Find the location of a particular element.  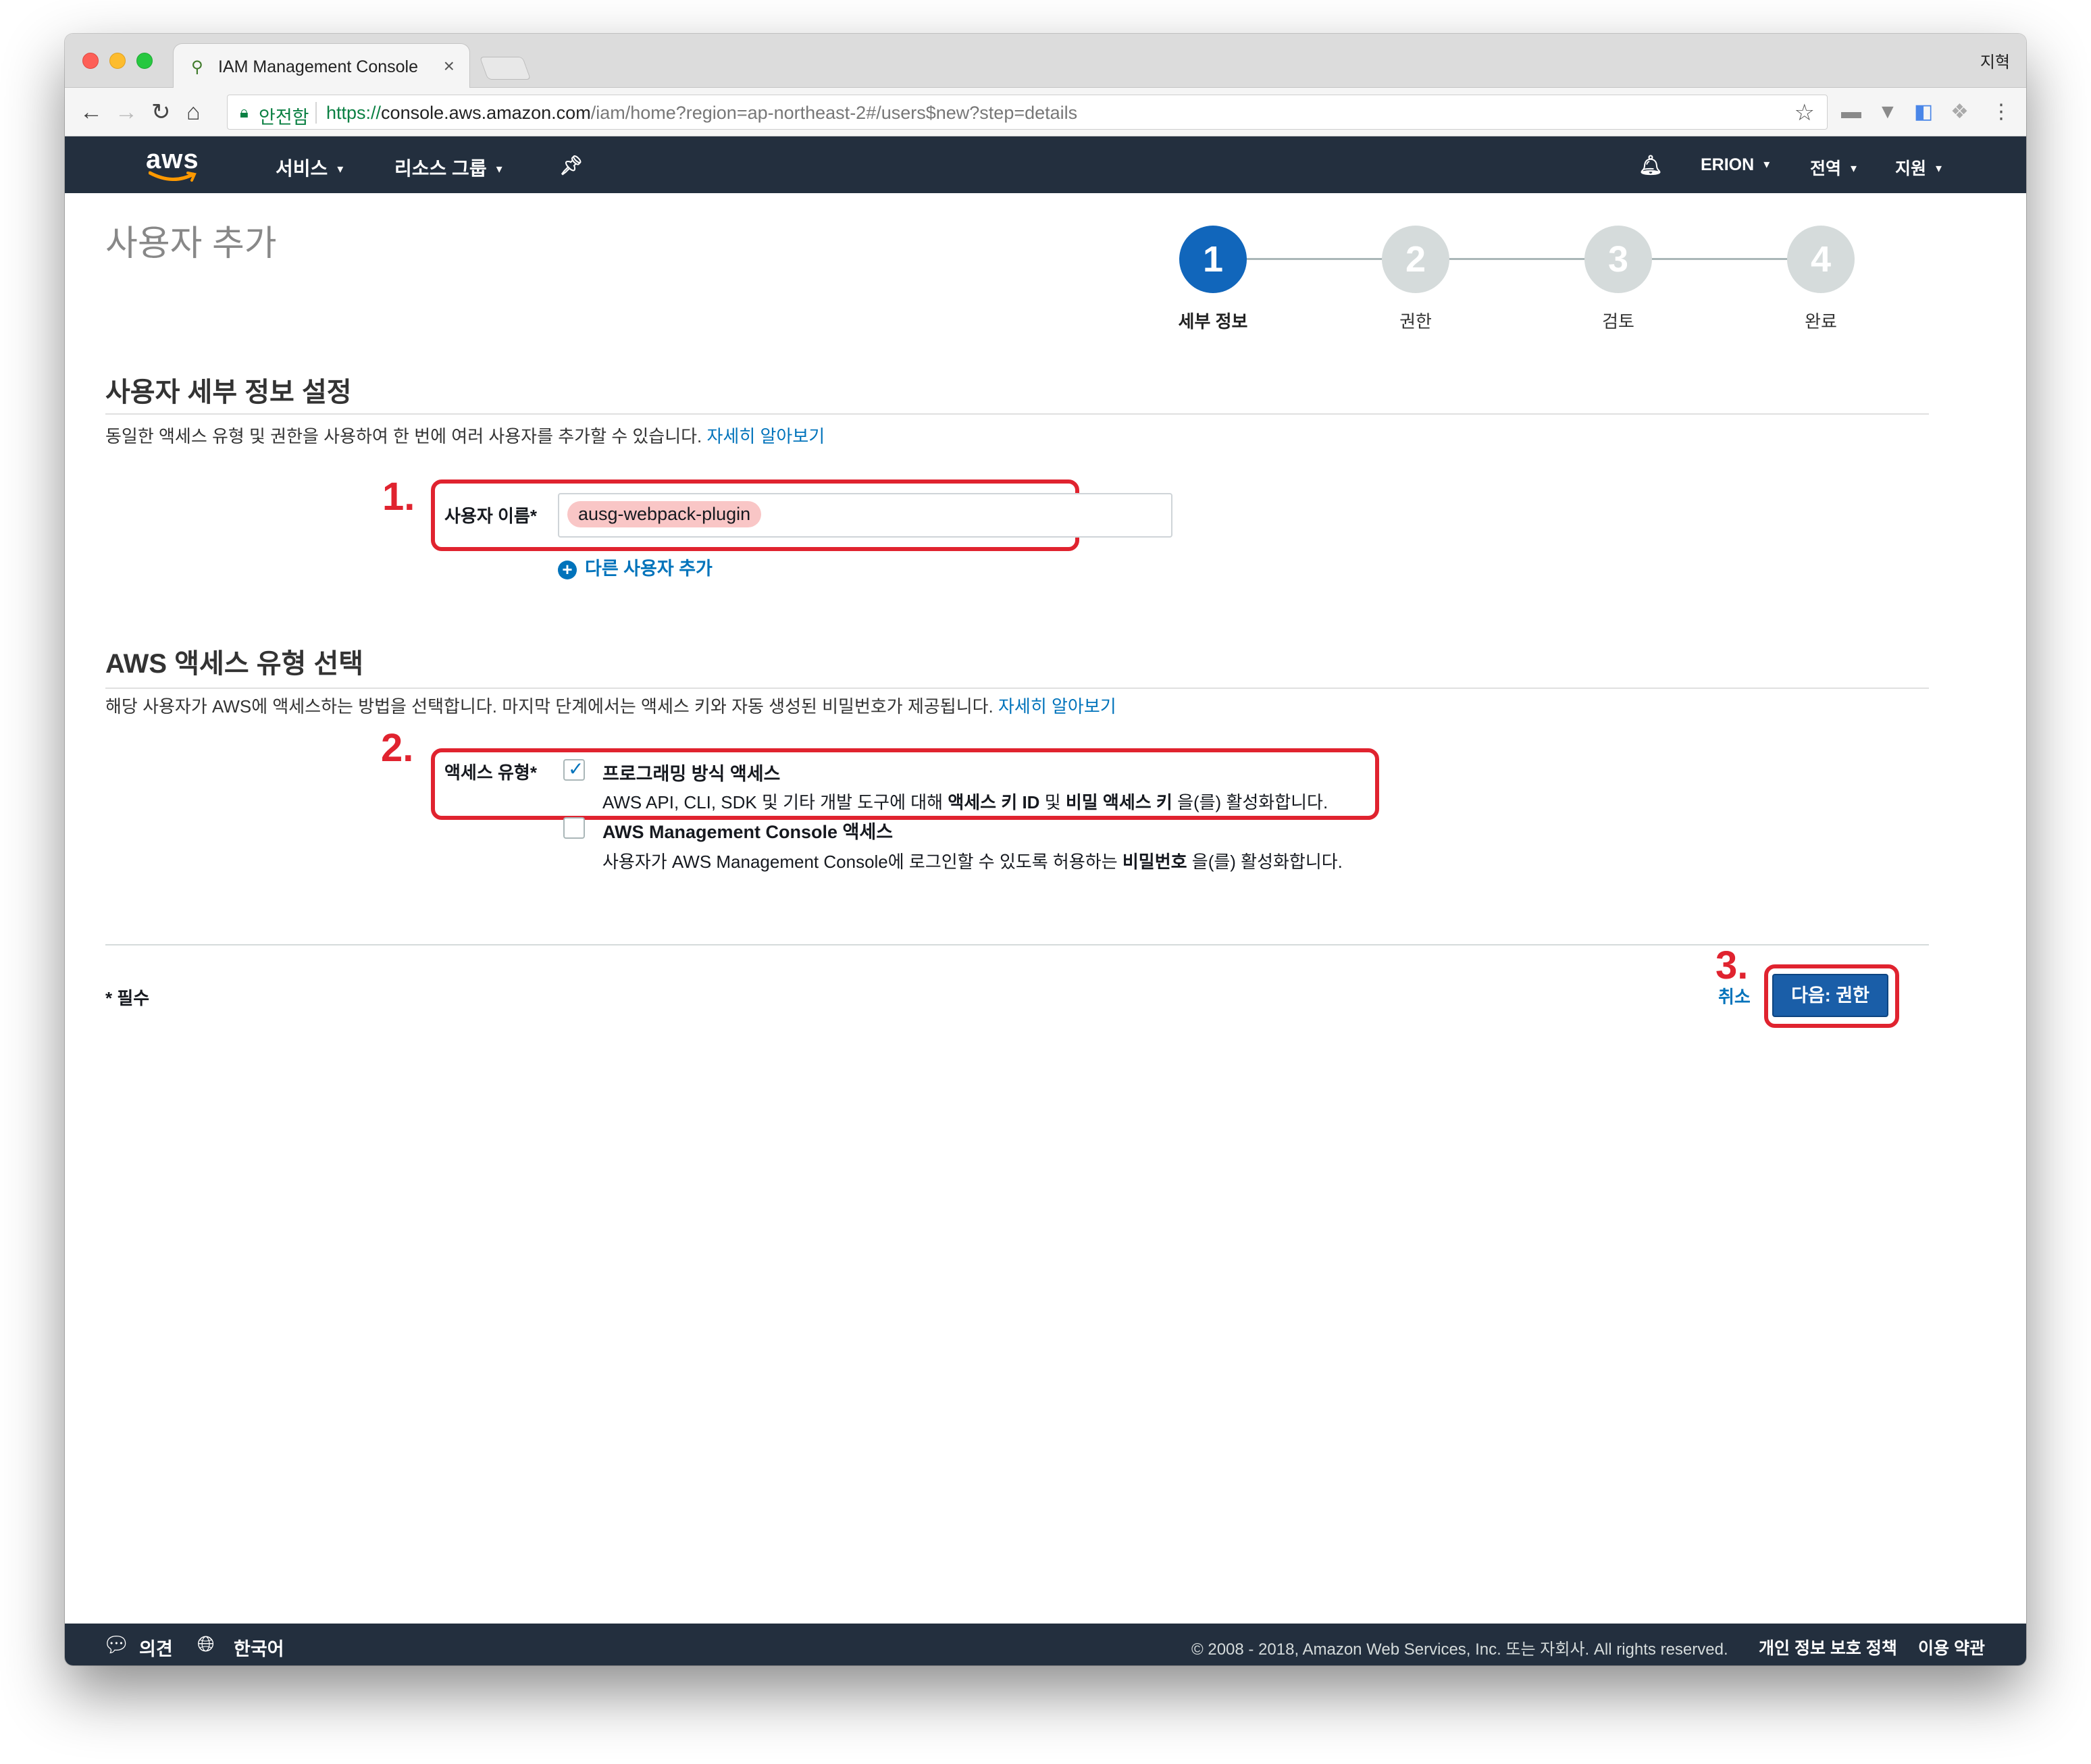

annotation-1: 1. is located at coordinates (399, 497).